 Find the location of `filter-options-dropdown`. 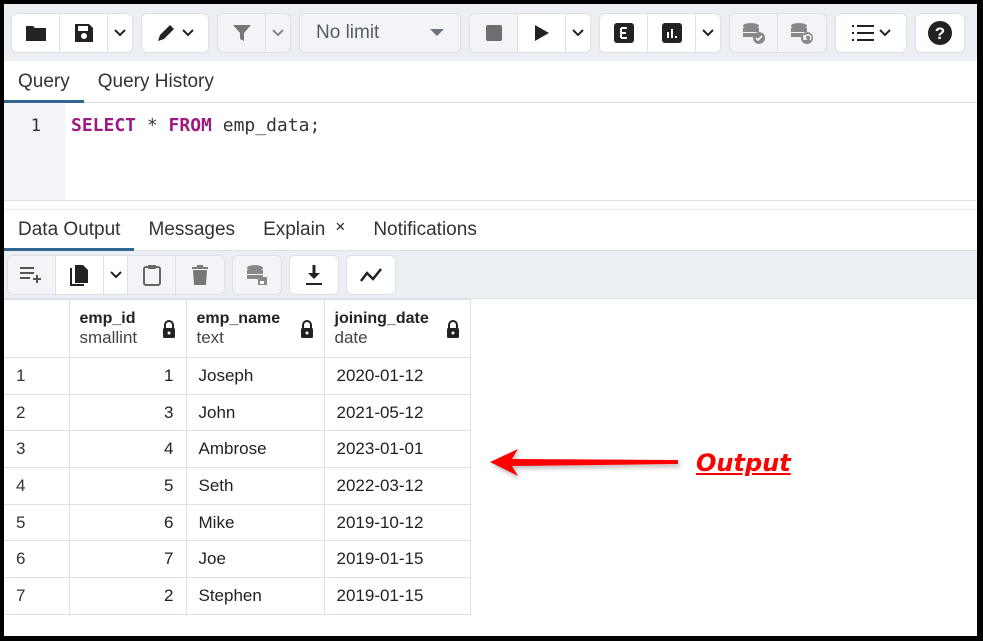

filter-options-dropdown is located at coordinates (278, 33).